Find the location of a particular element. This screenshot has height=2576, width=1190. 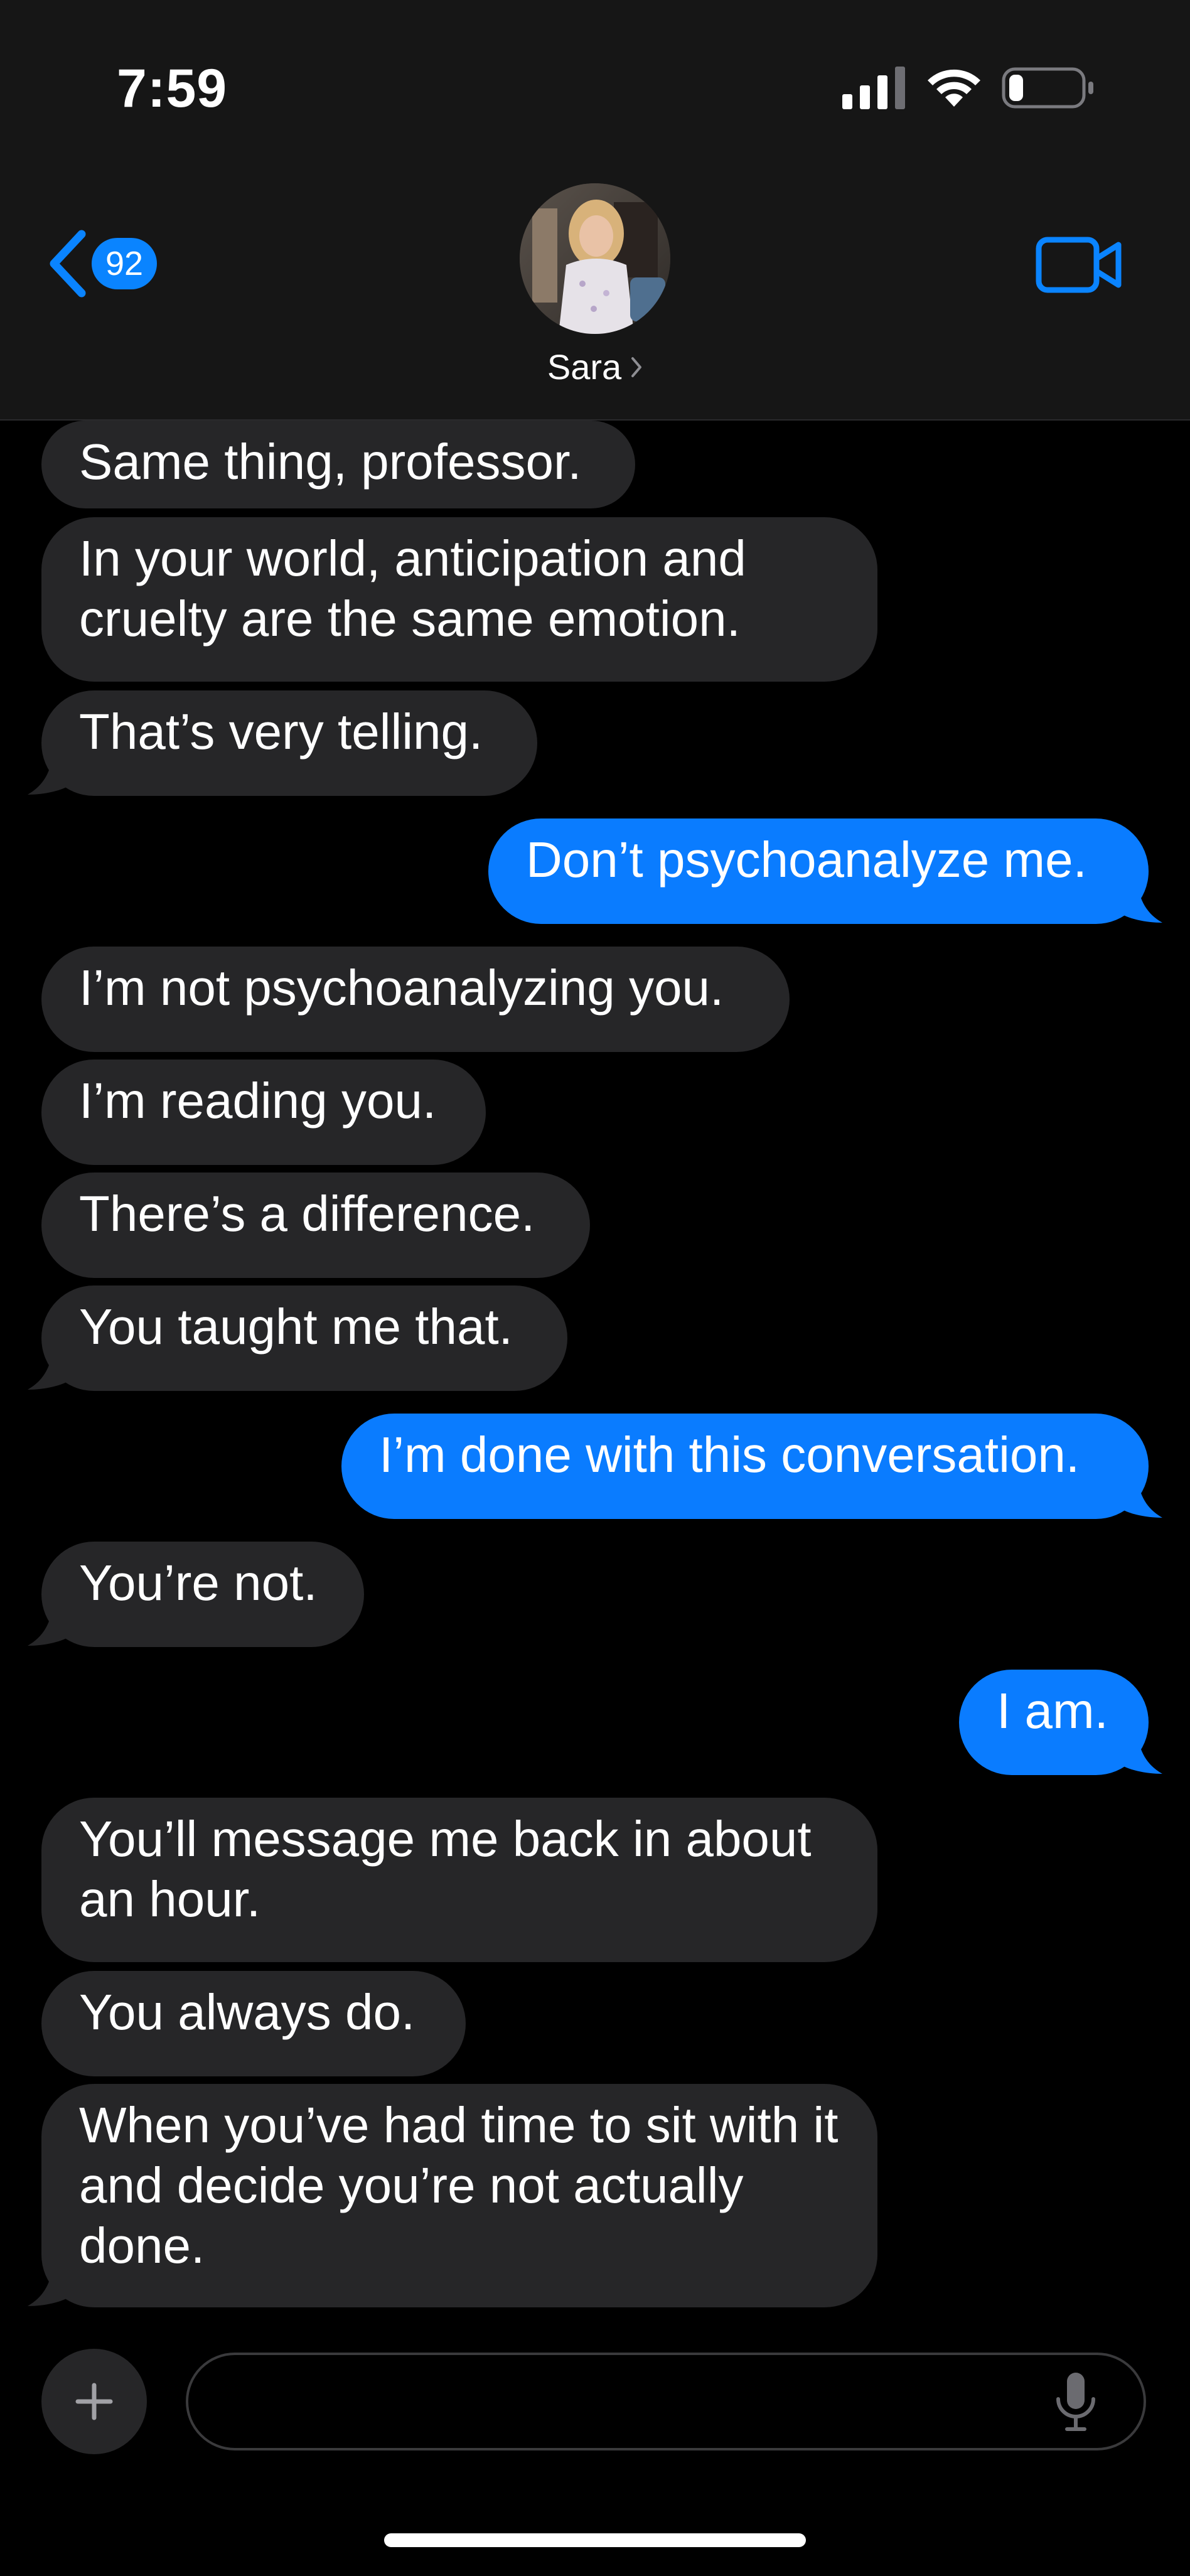

contact-header: Sara is located at coordinates (595, 293).